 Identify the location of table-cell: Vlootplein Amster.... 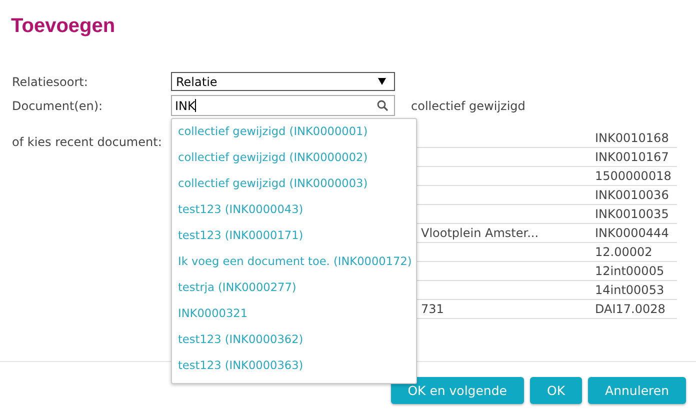
(480, 233).